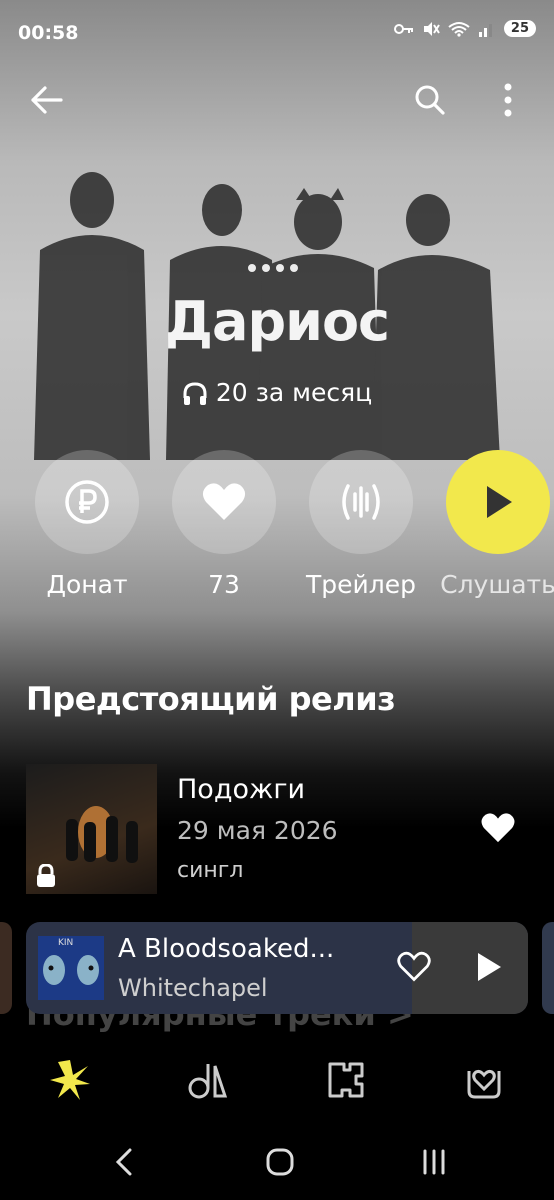  What do you see at coordinates (193, 988) in the screenshot?
I see `player-track-artist: Whitechapel` at bounding box center [193, 988].